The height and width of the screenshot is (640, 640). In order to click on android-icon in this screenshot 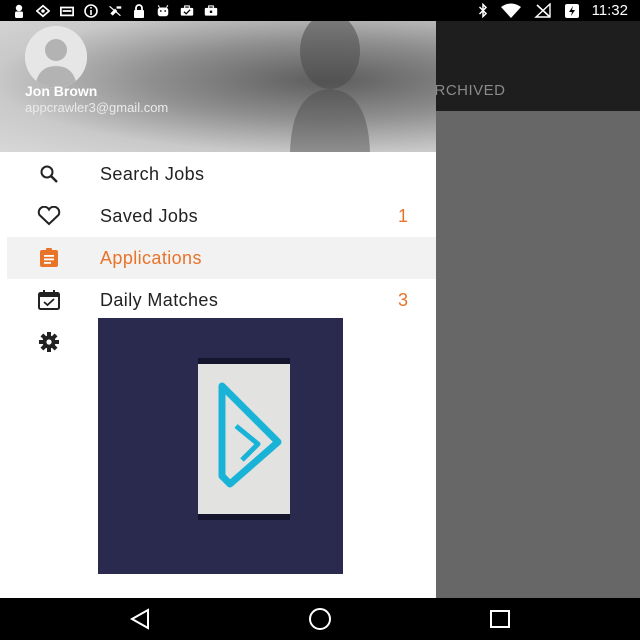, I will do `click(163, 11)`.